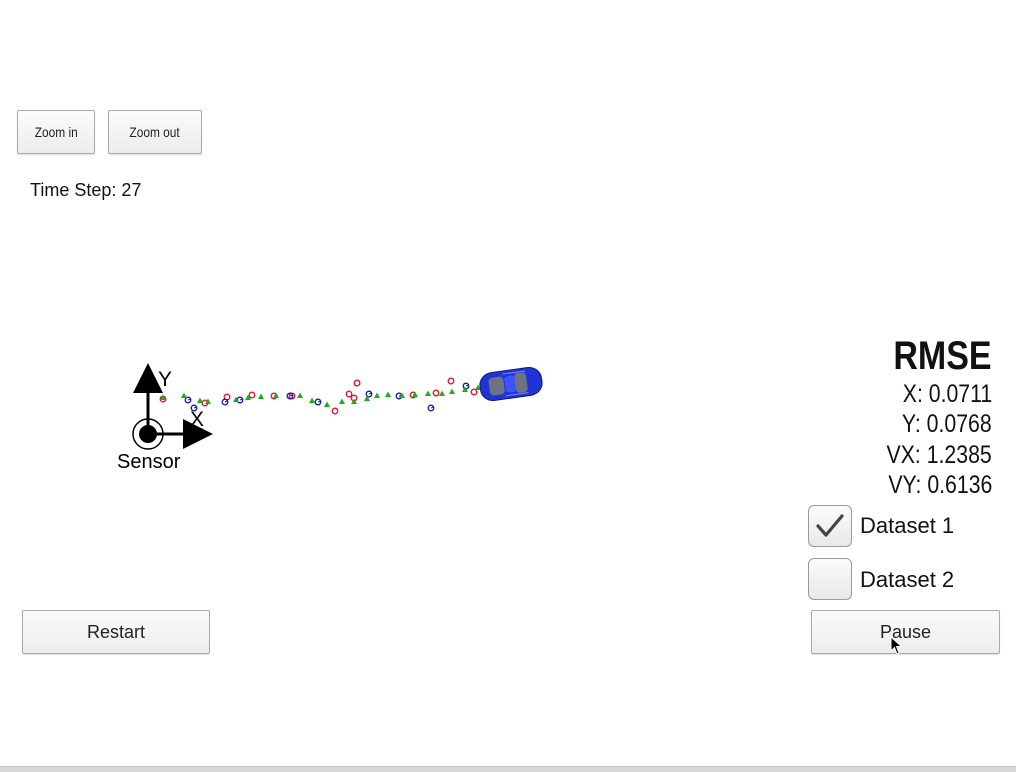  Describe the element at coordinates (940, 485) in the screenshot. I see `rmse-vy-value: VY: 0.6136` at that location.